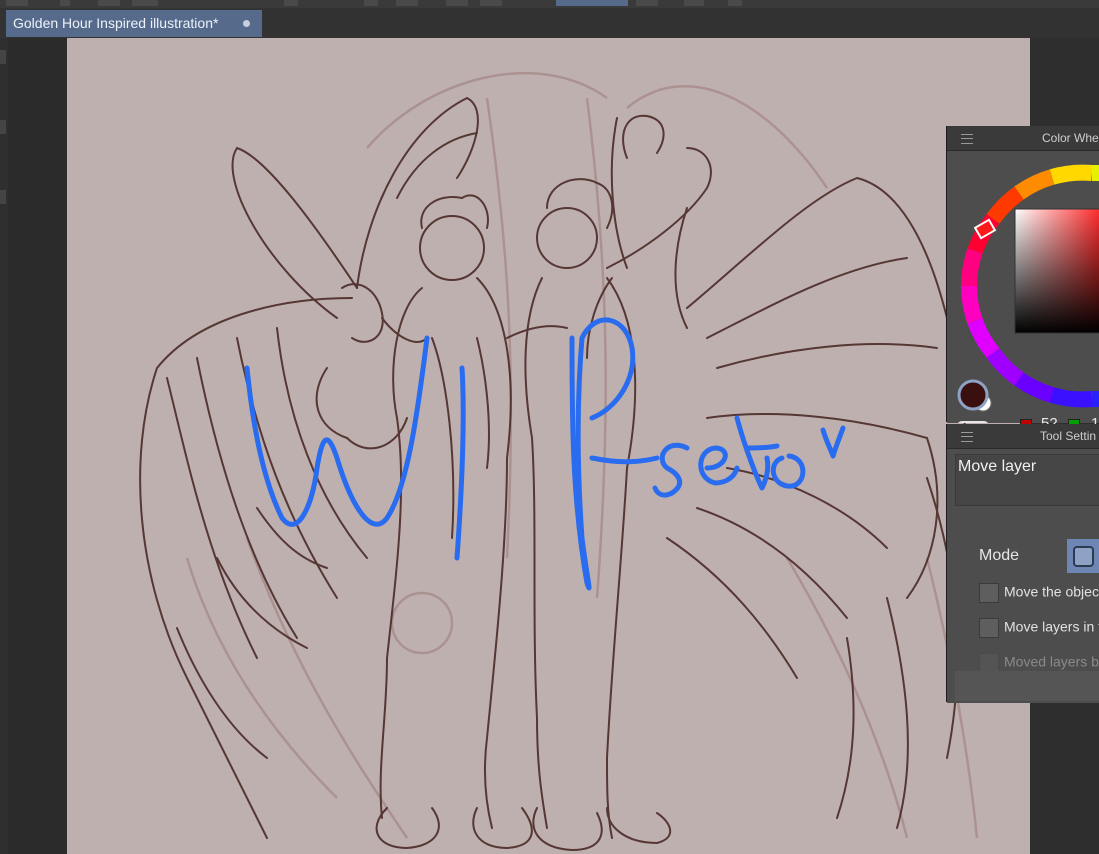 The image size is (1099, 854). Describe the element at coordinates (1070, 138) in the screenshot. I see `color-wheel-panel-title: Color Whe` at that location.